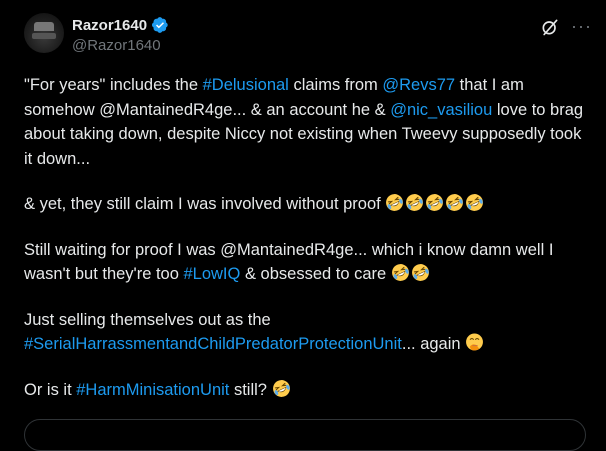  Describe the element at coordinates (304, 390) in the screenshot. I see `tweet-paragraph: Or is it #HarmMinisationUnit still?` at that location.